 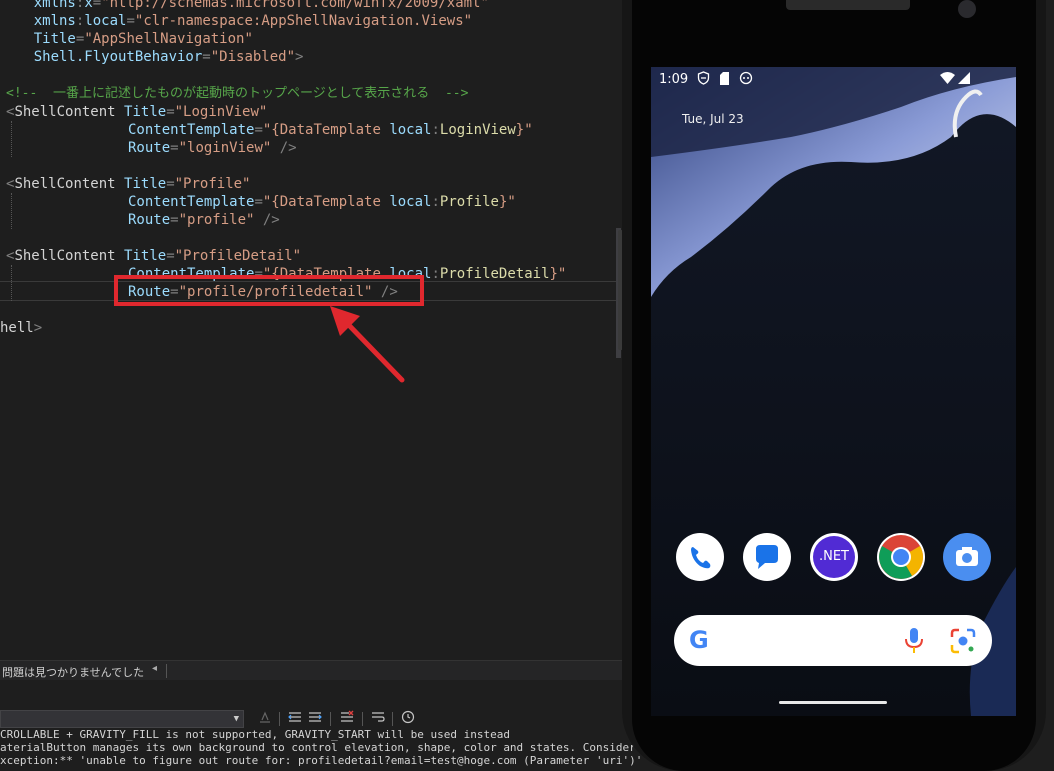 What do you see at coordinates (767, 557) in the screenshot?
I see `messages-app-icon` at bounding box center [767, 557].